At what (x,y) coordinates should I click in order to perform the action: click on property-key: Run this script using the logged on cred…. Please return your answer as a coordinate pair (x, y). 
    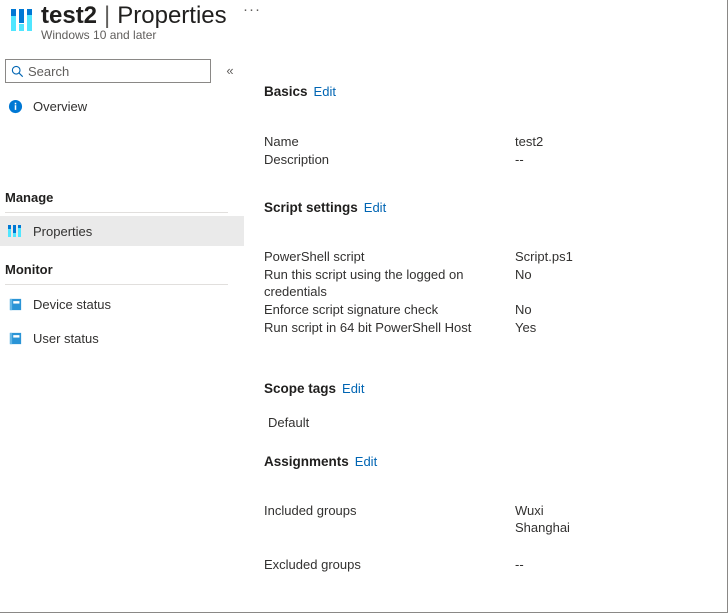
    Looking at the image, I should click on (364, 283).